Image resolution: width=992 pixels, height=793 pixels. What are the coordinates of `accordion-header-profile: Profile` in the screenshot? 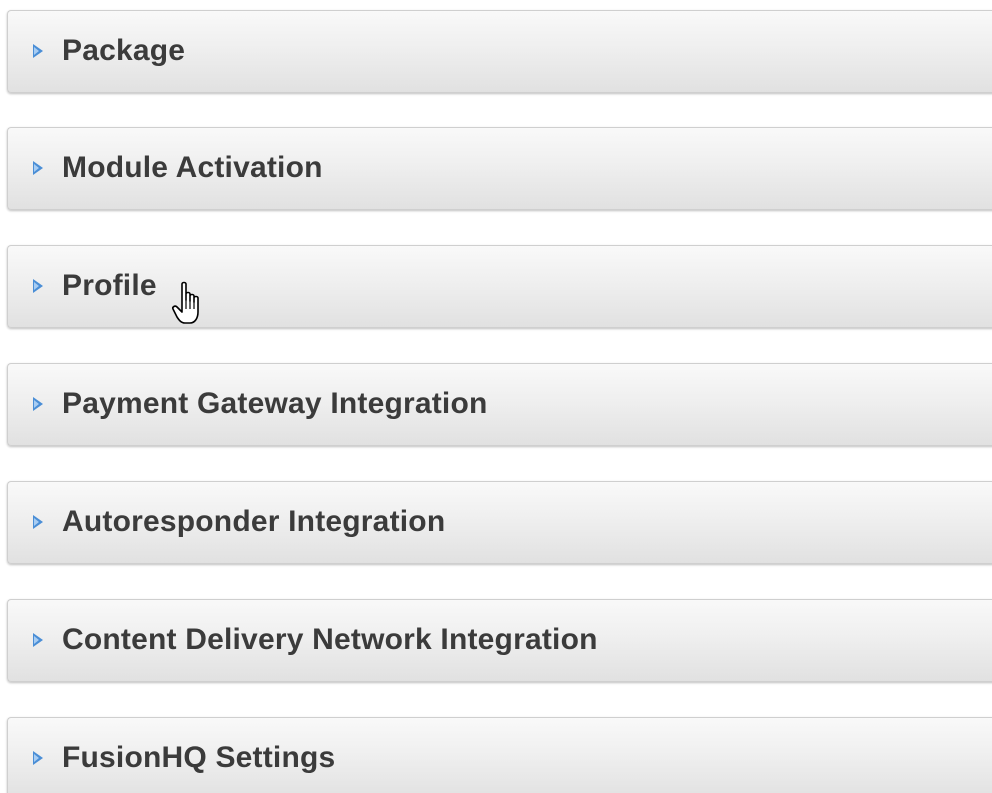 It's located at (499, 286).